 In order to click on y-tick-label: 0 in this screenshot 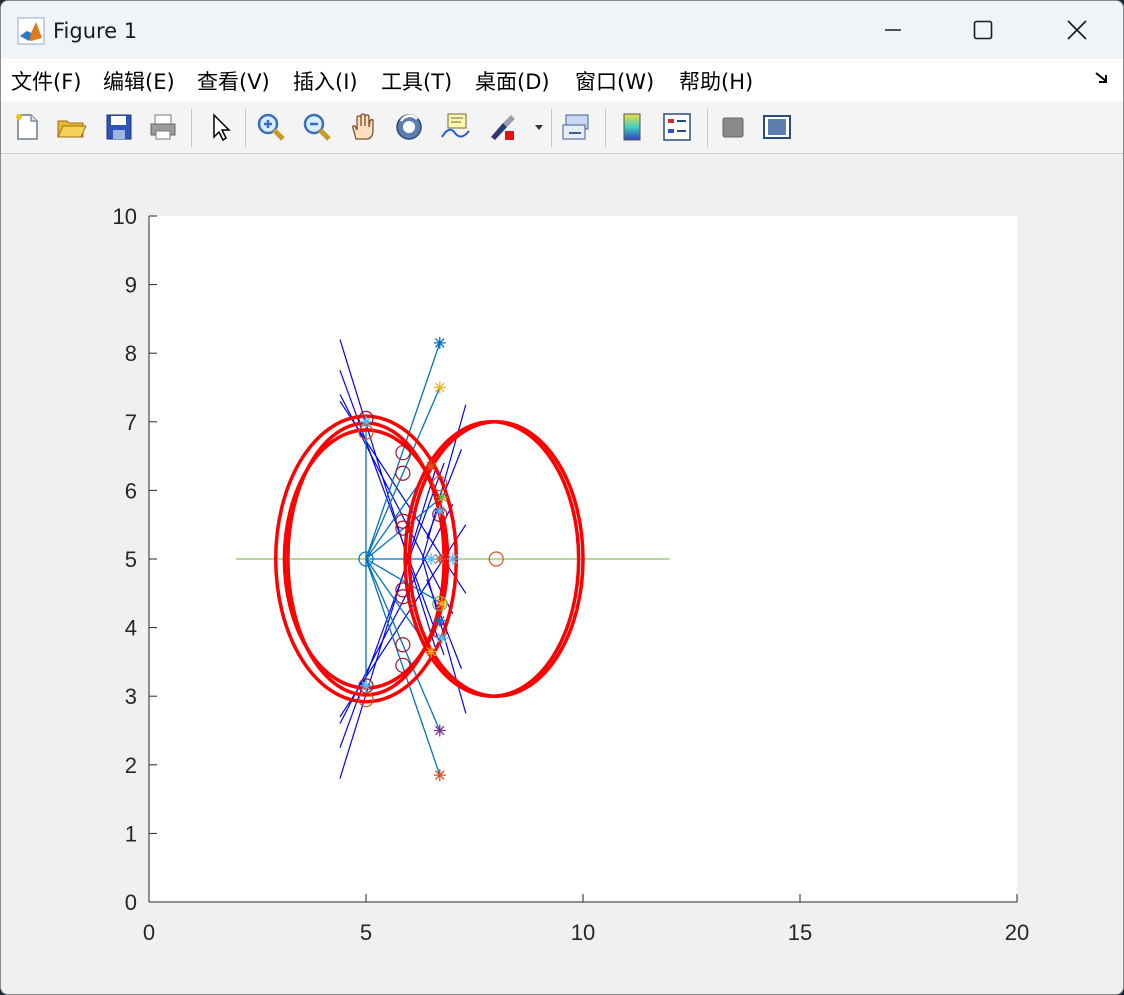, I will do `click(131, 902)`.